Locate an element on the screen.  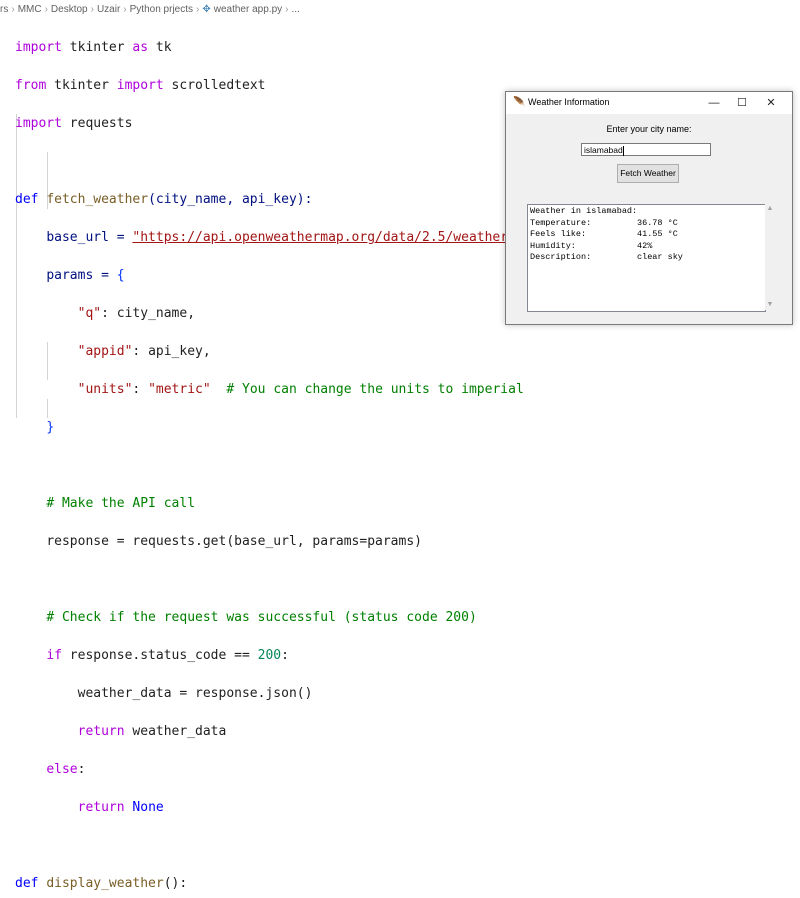
code-line: if response.status_code == 200: is located at coordinates (269, 655).